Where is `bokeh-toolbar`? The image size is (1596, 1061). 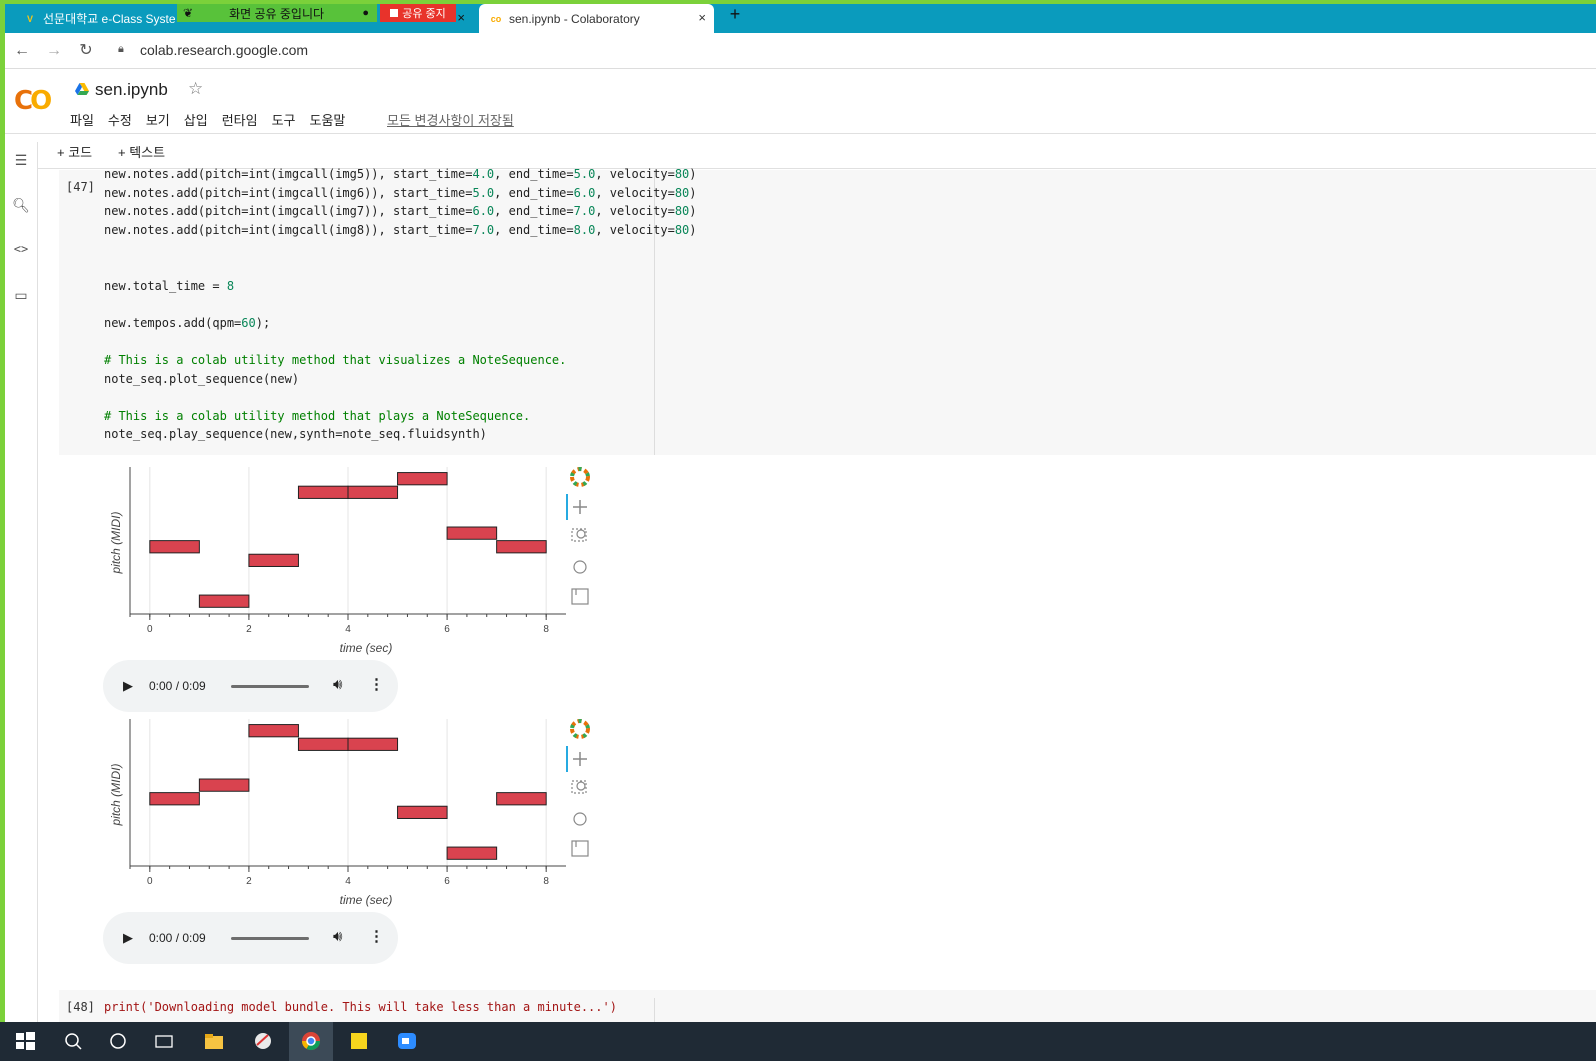 bokeh-toolbar is located at coordinates (578, 788).